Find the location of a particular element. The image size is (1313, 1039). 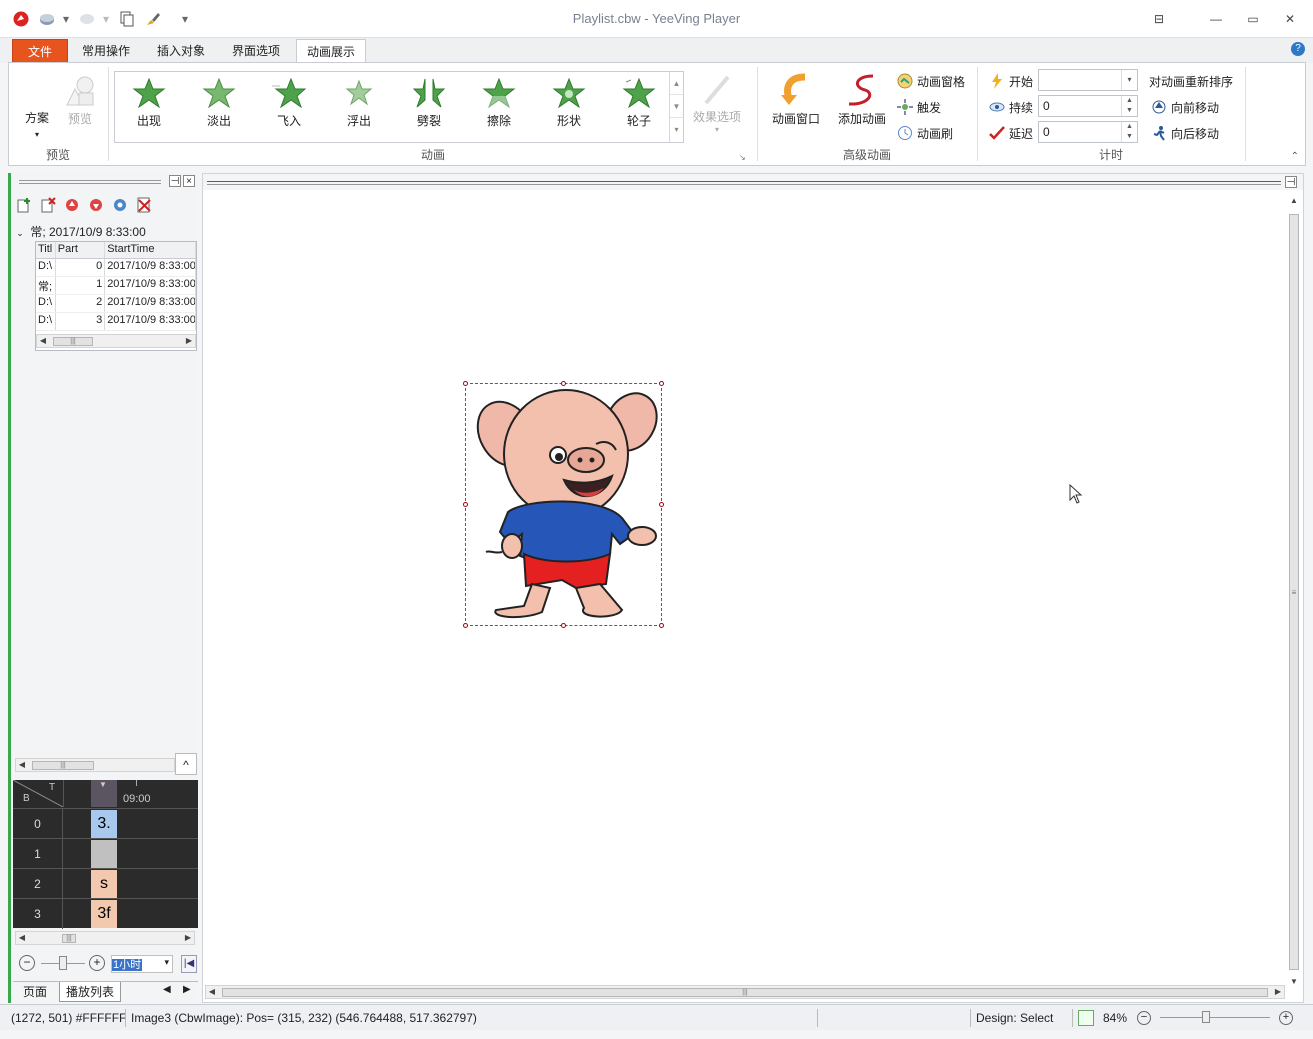

gallery-scroll-up-icon: ▲ is located at coordinates (676, 83).